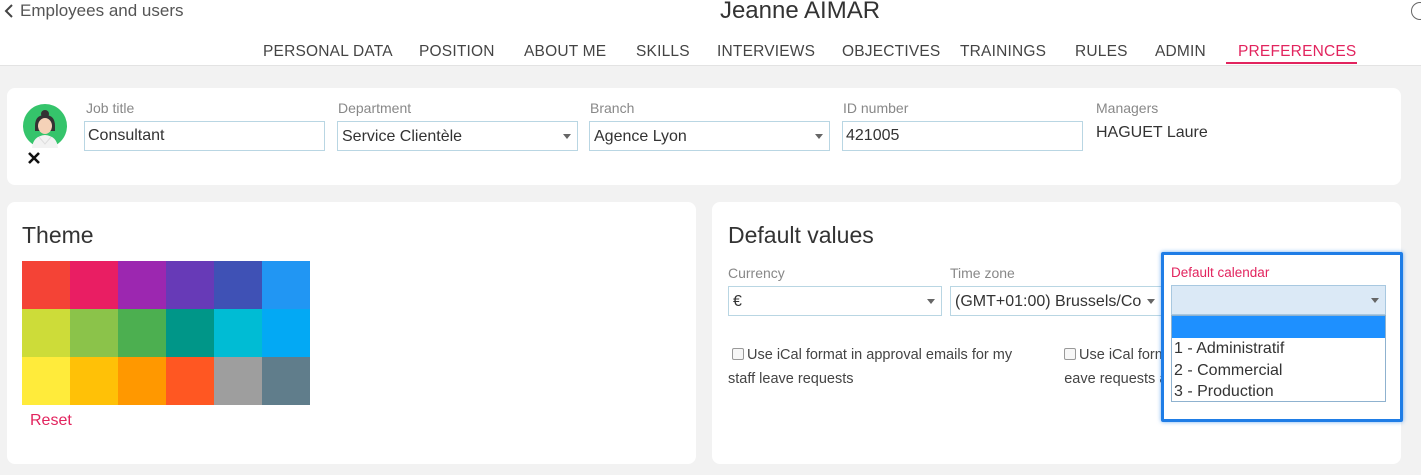 The image size is (1421, 475). What do you see at coordinates (1121, 355) in the screenshot?
I see `ical-own-text-line1: Use iCal form` at bounding box center [1121, 355].